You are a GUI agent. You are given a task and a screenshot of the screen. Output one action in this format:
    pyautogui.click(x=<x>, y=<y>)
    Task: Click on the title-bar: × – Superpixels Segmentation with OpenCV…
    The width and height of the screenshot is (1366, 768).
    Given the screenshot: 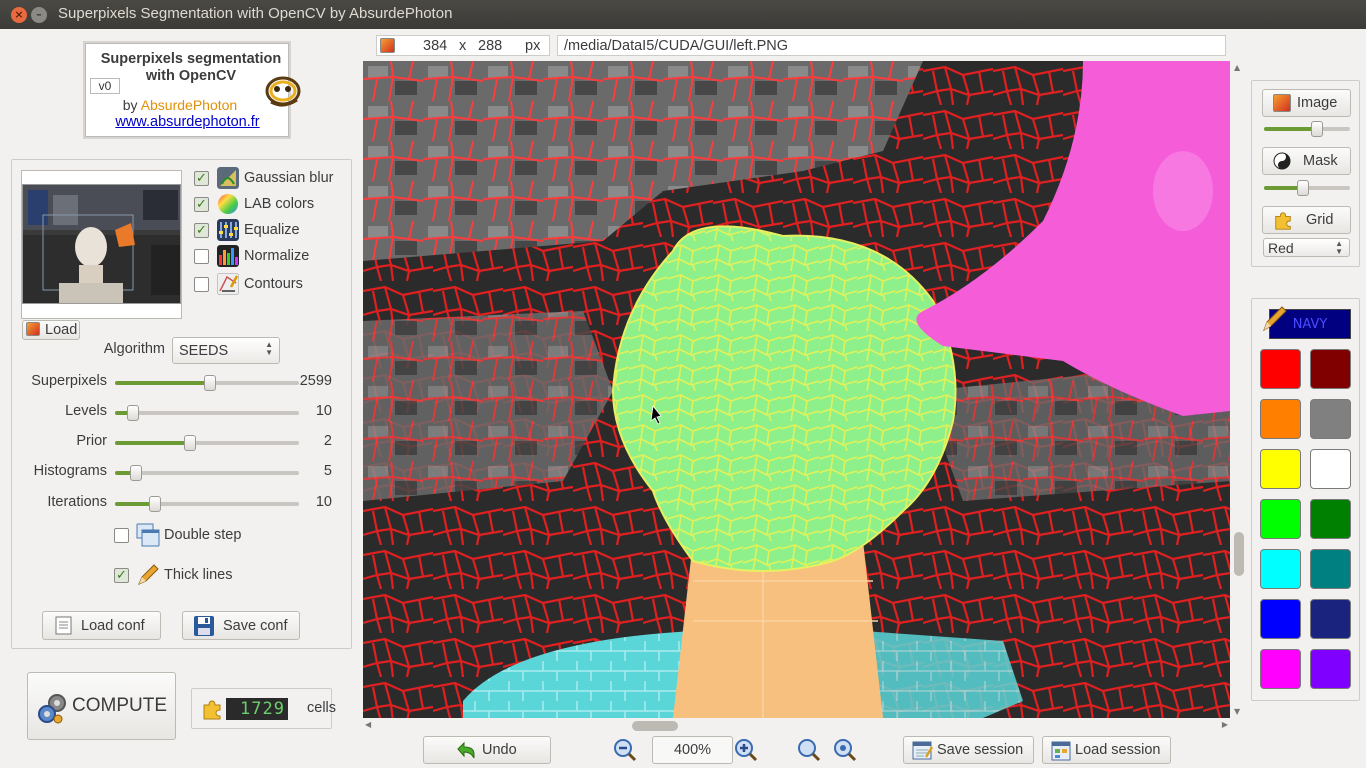 What is the action you would take?
    pyautogui.click(x=683, y=14)
    